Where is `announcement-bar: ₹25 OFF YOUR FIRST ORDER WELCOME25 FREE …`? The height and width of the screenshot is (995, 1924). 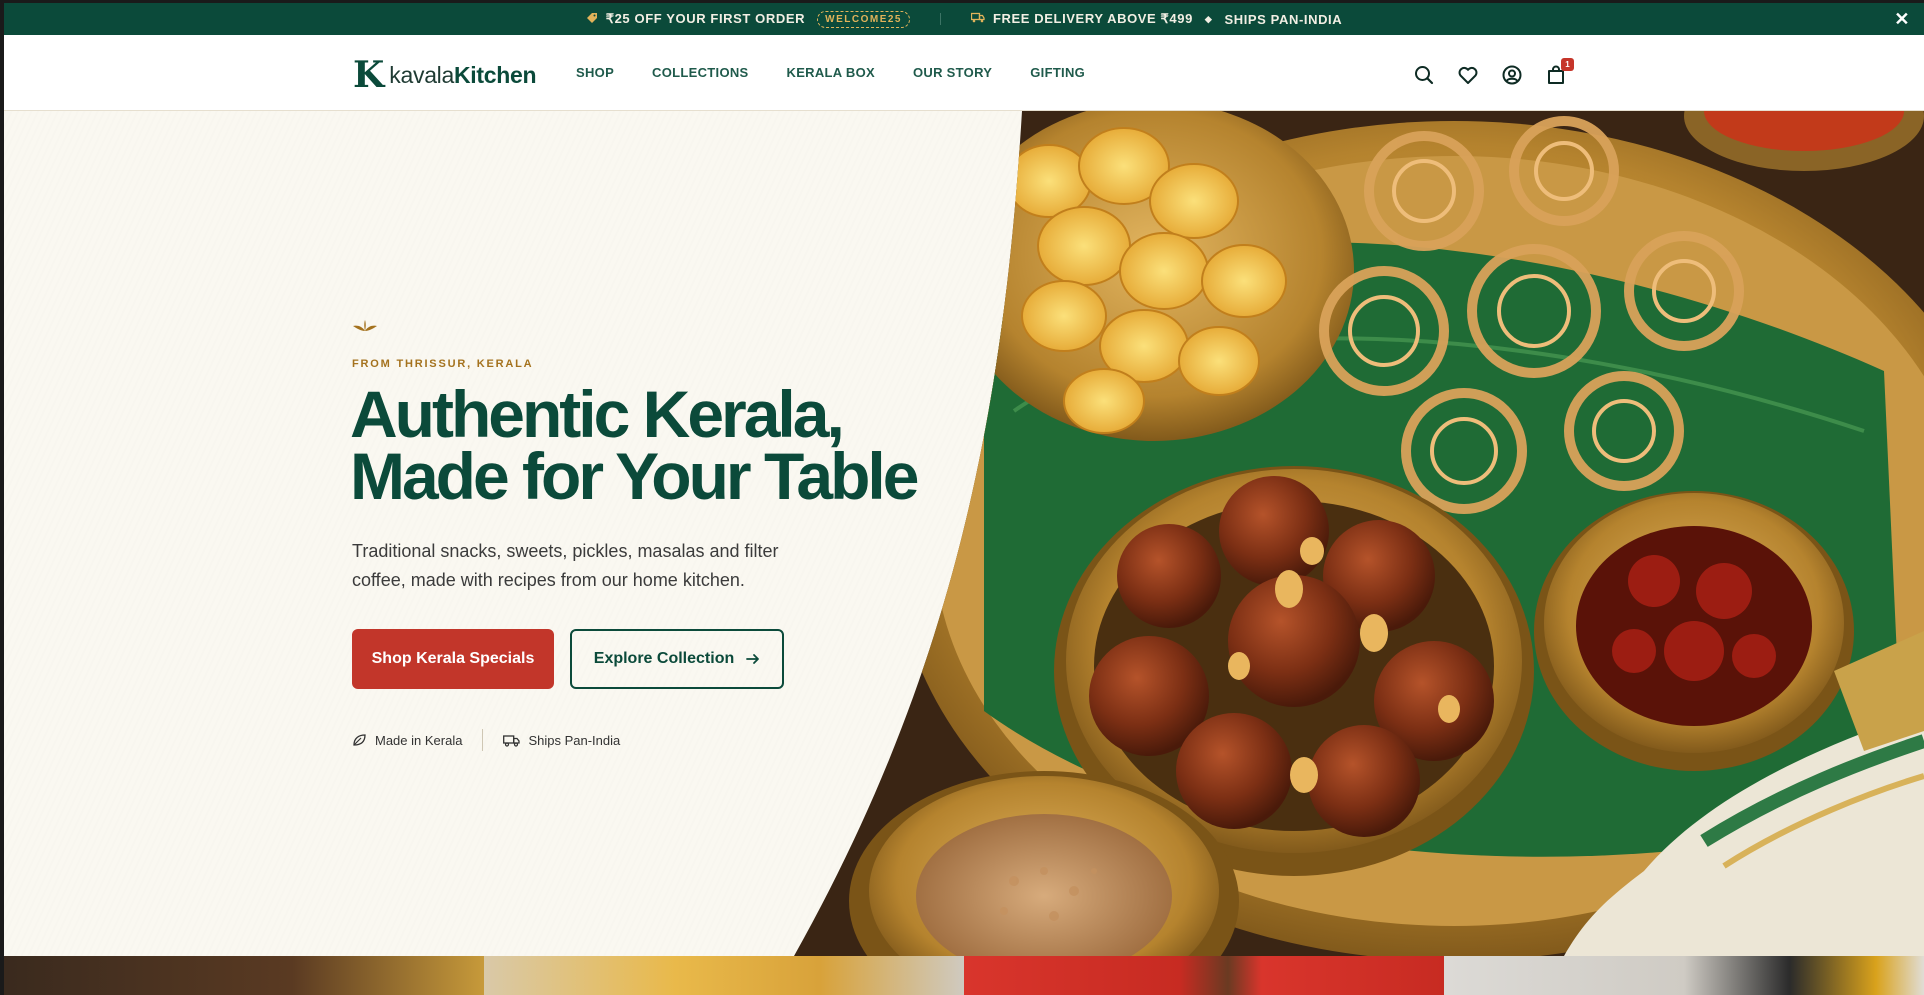 announcement-bar: ₹25 OFF YOUR FIRST ORDER WELCOME25 FREE … is located at coordinates (964, 19).